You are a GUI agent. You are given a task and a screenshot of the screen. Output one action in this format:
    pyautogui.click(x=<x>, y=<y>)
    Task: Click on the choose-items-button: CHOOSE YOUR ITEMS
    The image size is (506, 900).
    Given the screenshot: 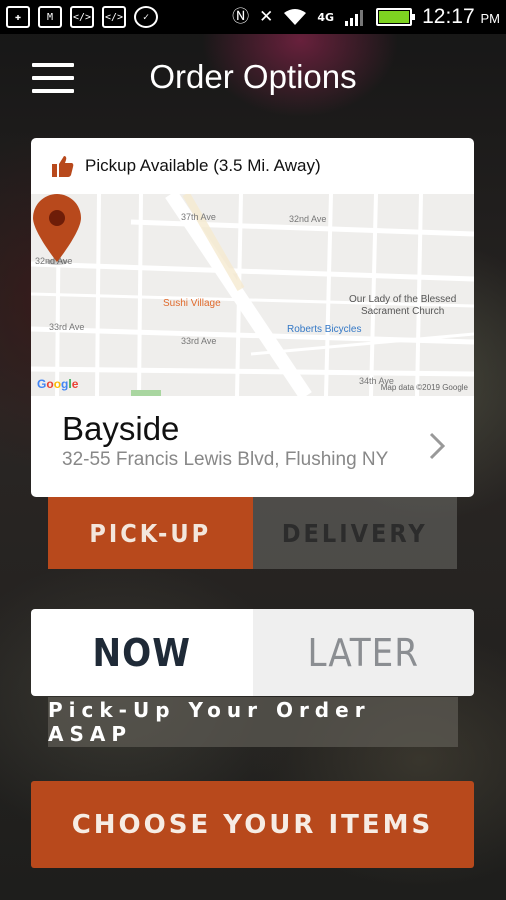 What is the action you would take?
    pyautogui.click(x=252, y=824)
    